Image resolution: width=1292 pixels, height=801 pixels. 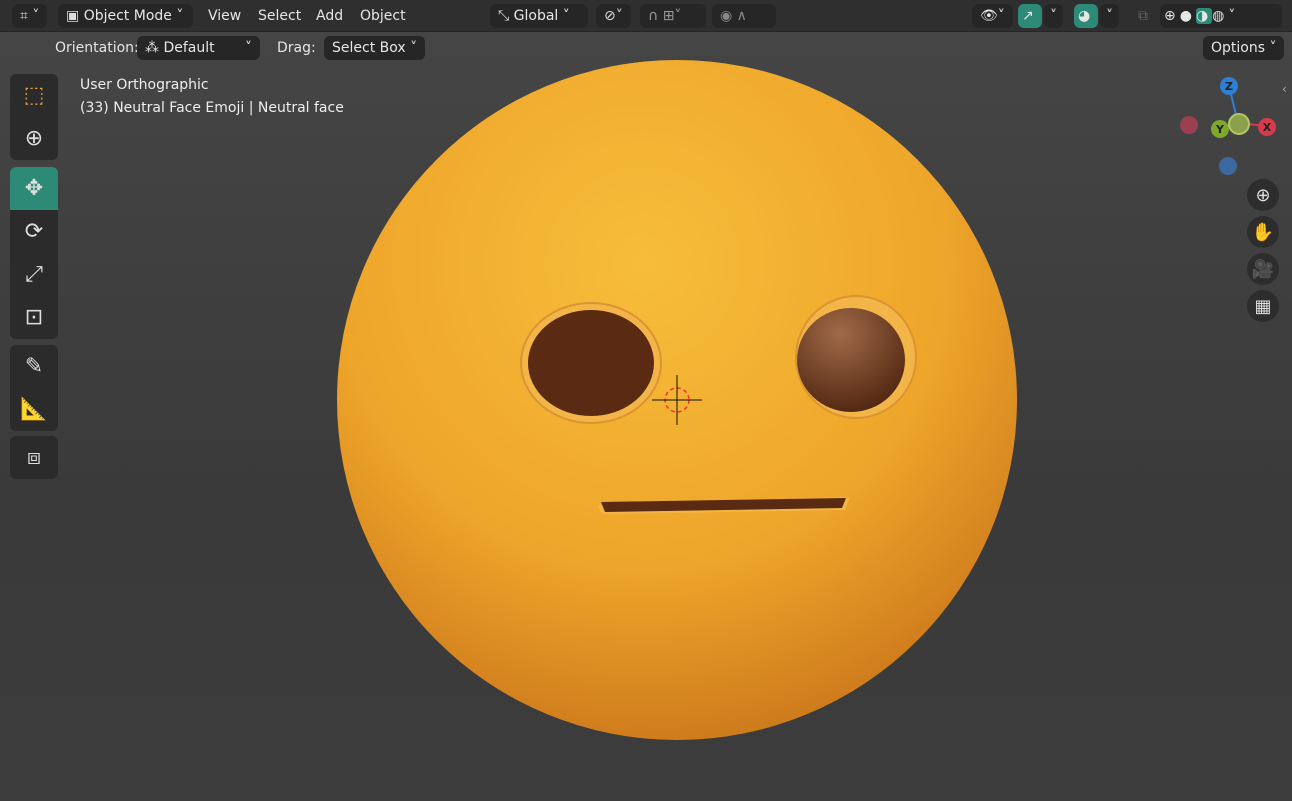 I want to click on camera-view-button: 🎥, so click(x=1263, y=269).